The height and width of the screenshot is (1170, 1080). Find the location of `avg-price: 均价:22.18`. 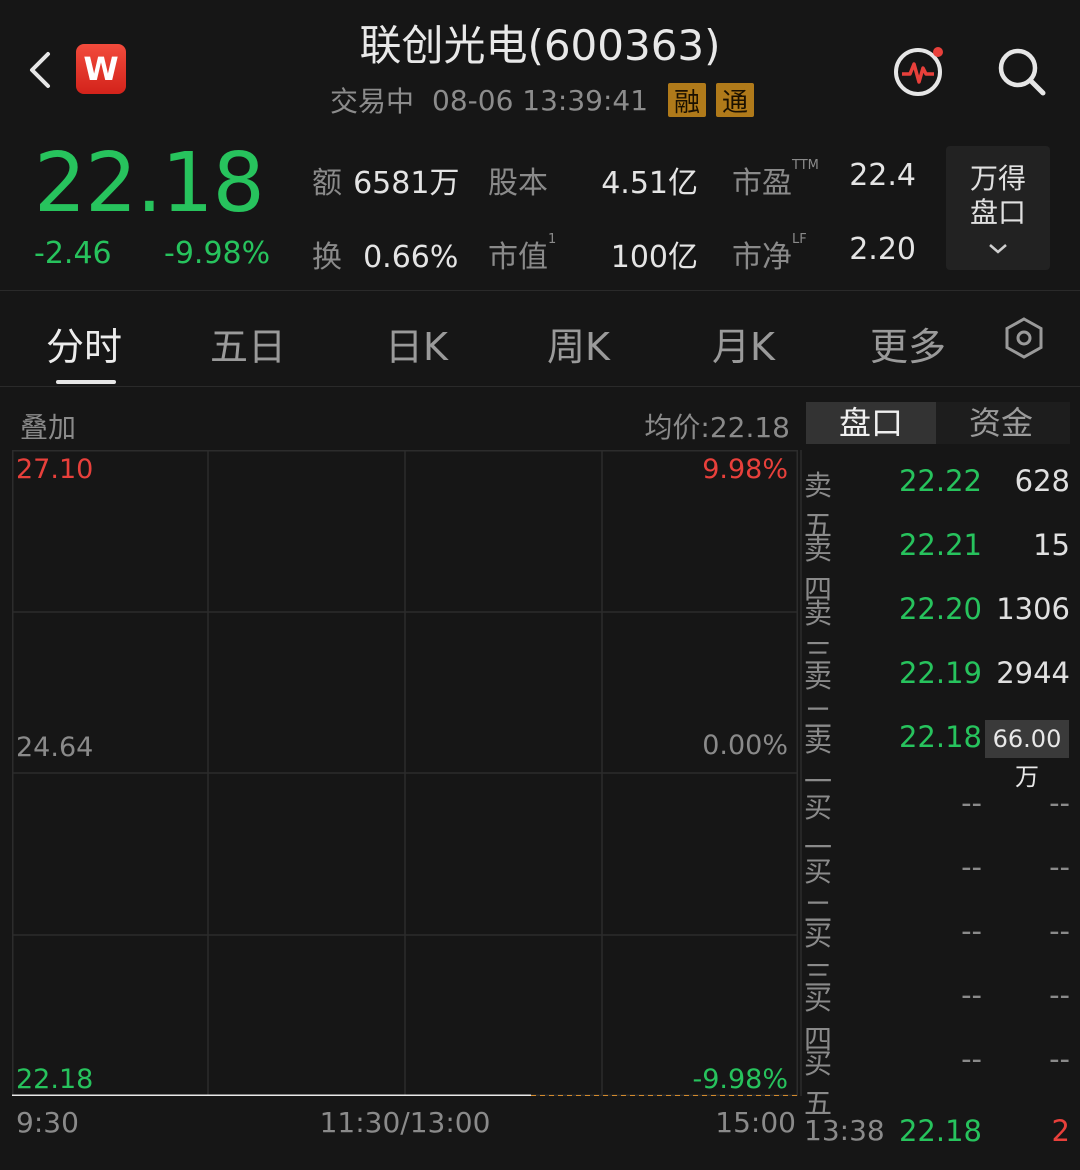

avg-price: 均价:22.18 is located at coordinates (717, 427).